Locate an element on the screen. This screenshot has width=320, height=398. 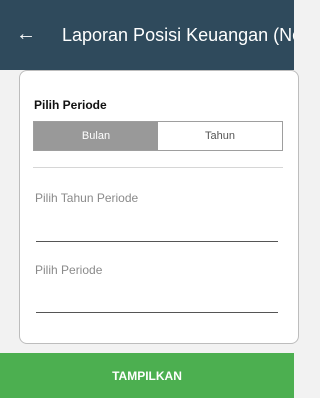
period-type-toggle: Bulan Tahun is located at coordinates (158, 136).